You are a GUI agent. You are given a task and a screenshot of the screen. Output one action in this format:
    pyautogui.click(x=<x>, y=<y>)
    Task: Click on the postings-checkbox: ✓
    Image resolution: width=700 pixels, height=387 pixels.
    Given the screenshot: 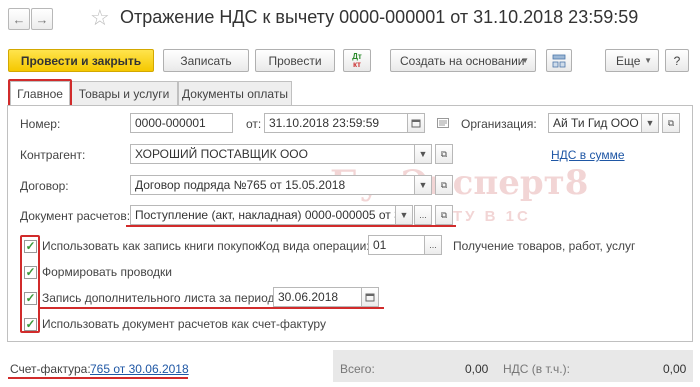 What is the action you would take?
    pyautogui.click(x=30, y=272)
    